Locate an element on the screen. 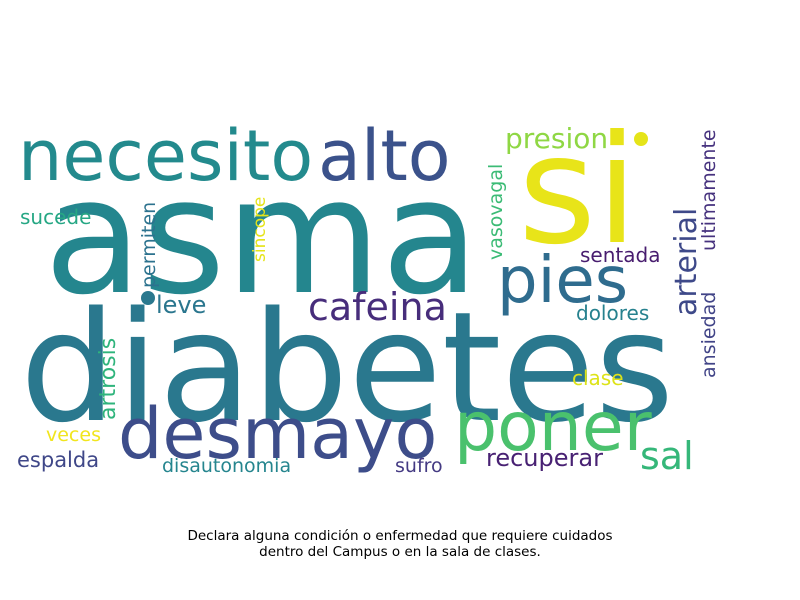  word-recuperar: recuperar is located at coordinates (544, 458).